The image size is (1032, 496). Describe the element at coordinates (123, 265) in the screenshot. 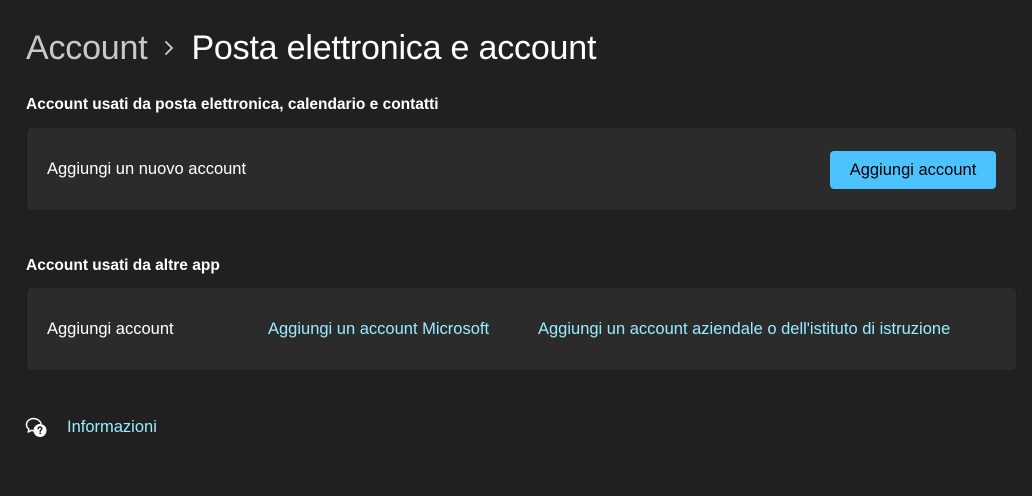

I see `section-title-other-apps: Account usati da altre app` at that location.